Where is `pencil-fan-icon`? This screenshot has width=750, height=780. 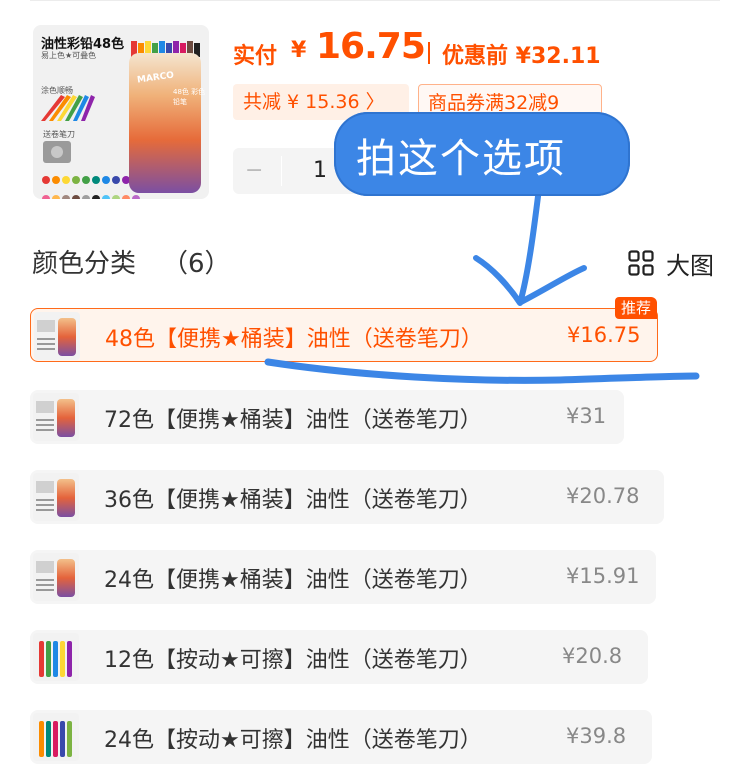 pencil-fan-icon is located at coordinates (68, 108).